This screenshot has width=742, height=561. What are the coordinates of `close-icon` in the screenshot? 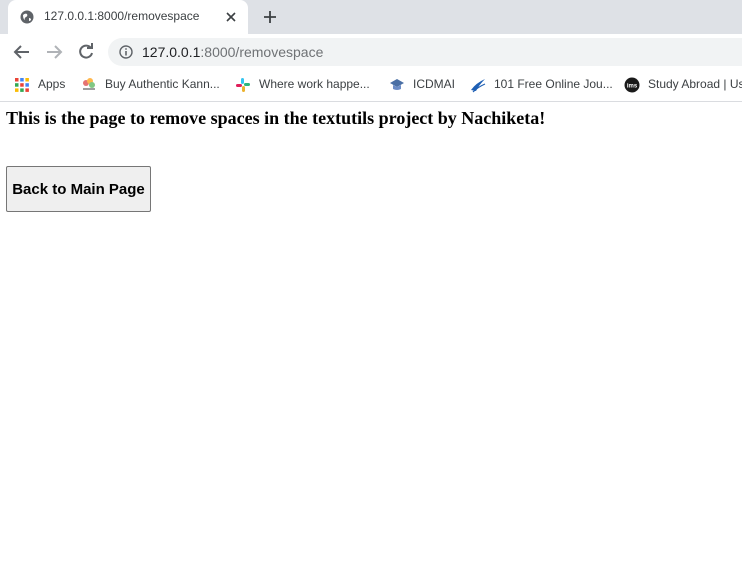 It's located at (231, 17).